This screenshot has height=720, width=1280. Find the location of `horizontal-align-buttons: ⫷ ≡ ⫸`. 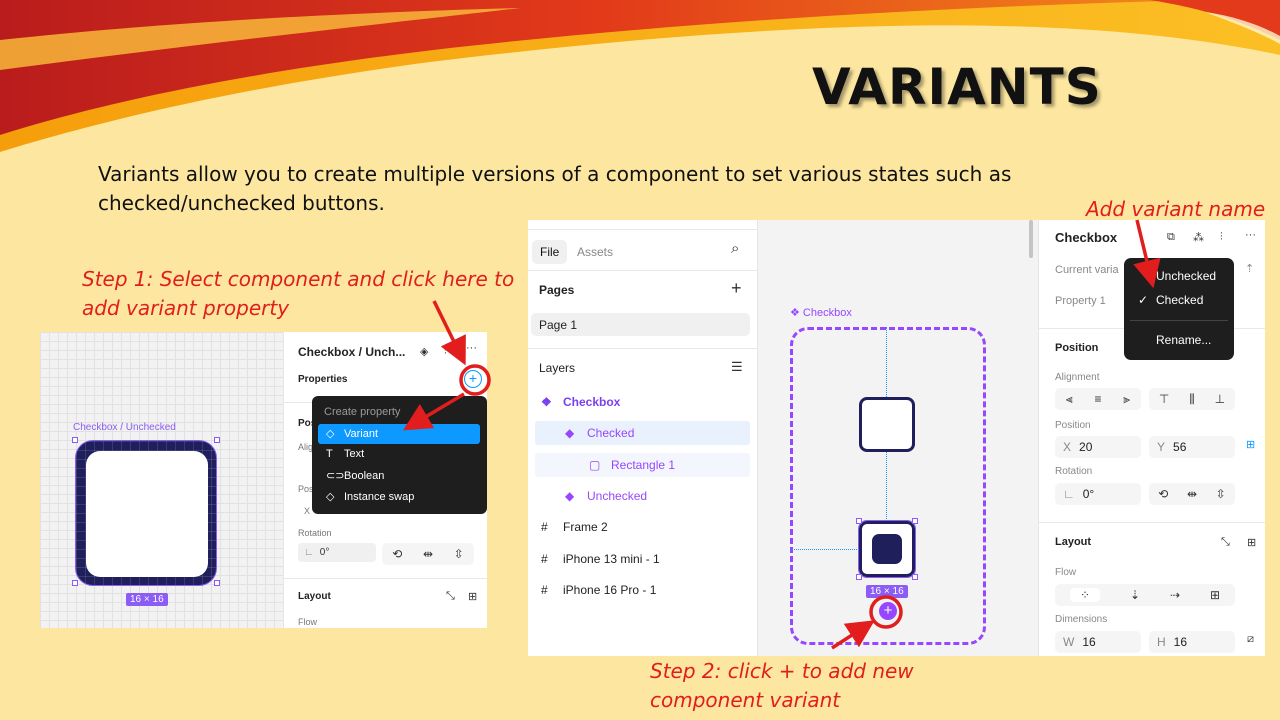

horizontal-align-buttons: ⫷ ≡ ⫸ is located at coordinates (1098, 399).